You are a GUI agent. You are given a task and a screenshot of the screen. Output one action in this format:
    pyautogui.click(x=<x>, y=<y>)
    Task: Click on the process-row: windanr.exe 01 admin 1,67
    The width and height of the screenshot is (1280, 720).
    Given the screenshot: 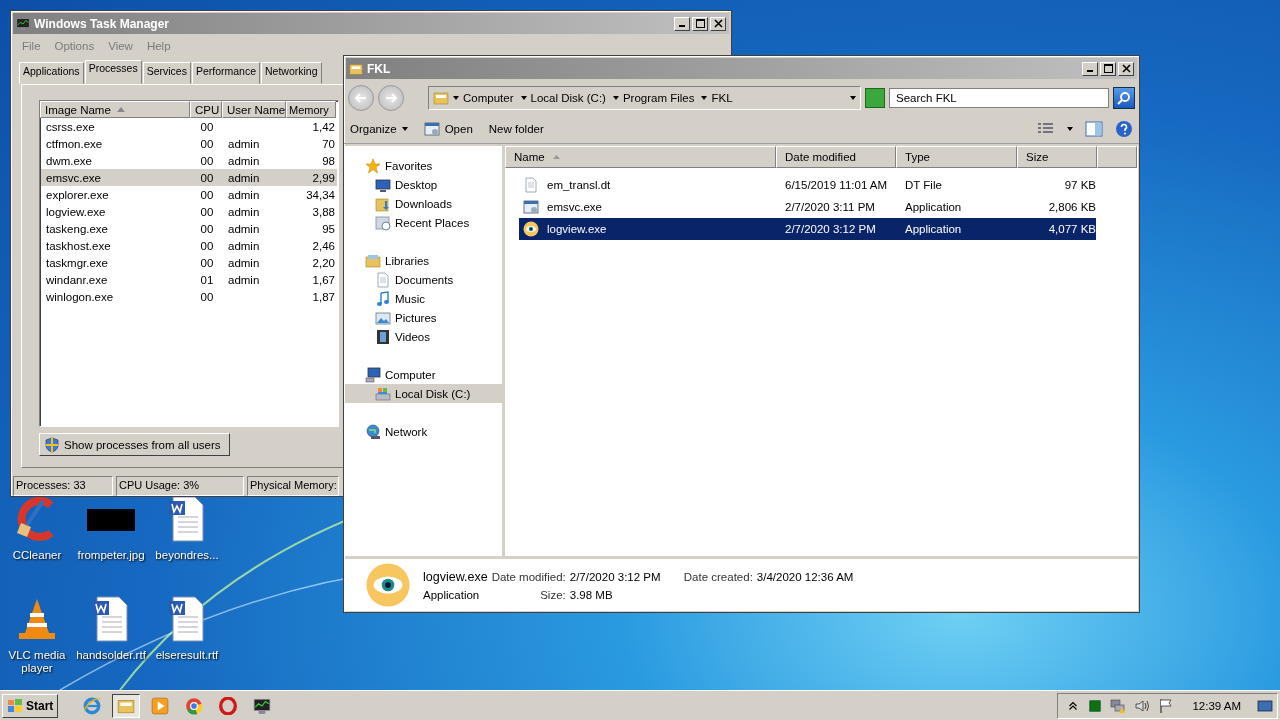 What is the action you would take?
    pyautogui.click(x=189, y=279)
    